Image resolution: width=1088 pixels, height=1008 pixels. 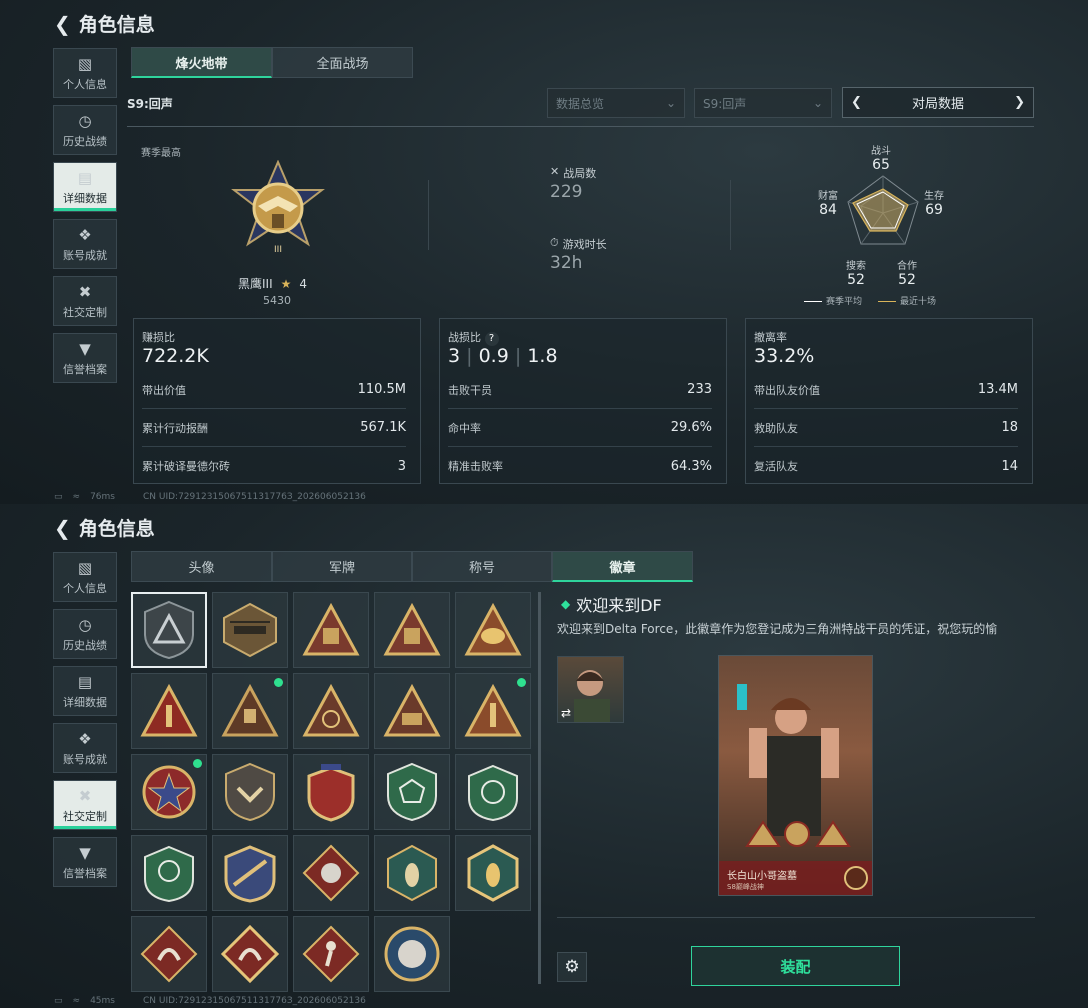 I want to click on stat-row: 累计行动报酬 567.1K, so click(x=274, y=428).